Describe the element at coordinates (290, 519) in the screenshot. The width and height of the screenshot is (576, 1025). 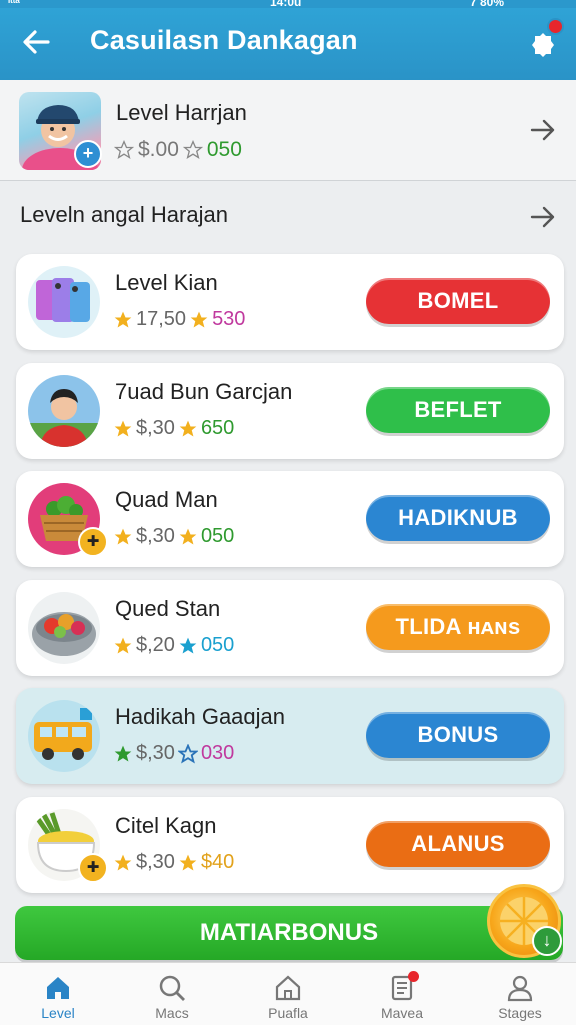
I see `level-card: ✚ Quad Man $,30 050 HADIKNUB` at that location.